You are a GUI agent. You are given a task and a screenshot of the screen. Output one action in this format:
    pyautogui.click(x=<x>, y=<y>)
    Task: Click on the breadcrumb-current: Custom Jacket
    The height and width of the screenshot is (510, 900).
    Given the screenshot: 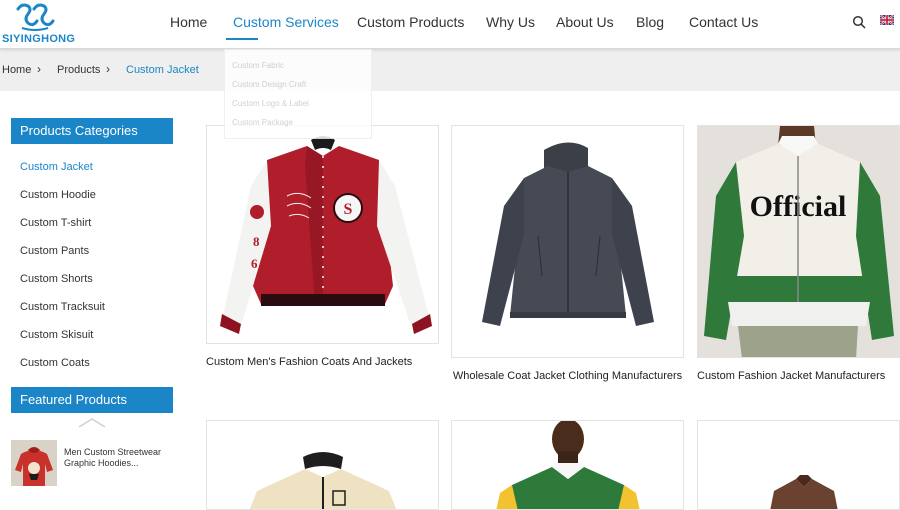 What is the action you would take?
    pyautogui.click(x=162, y=70)
    